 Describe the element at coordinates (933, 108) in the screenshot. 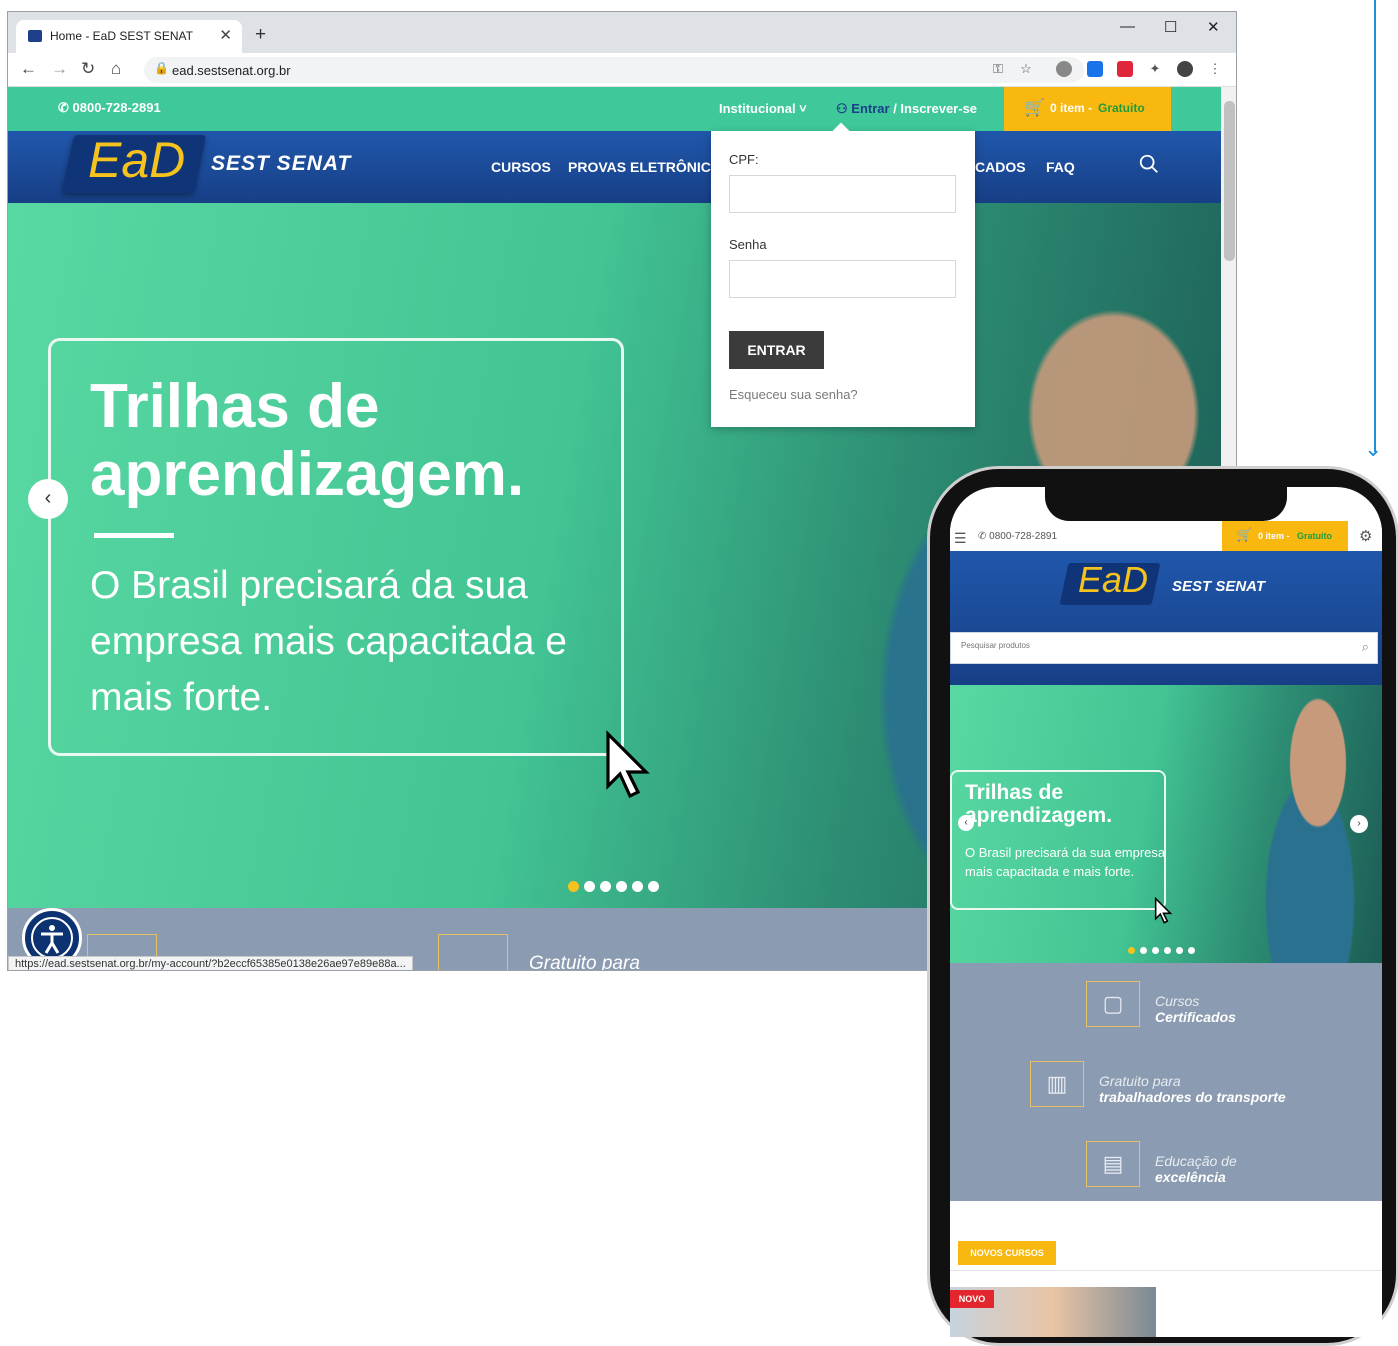

I see `inscrever-label: / Inscrever-se` at that location.